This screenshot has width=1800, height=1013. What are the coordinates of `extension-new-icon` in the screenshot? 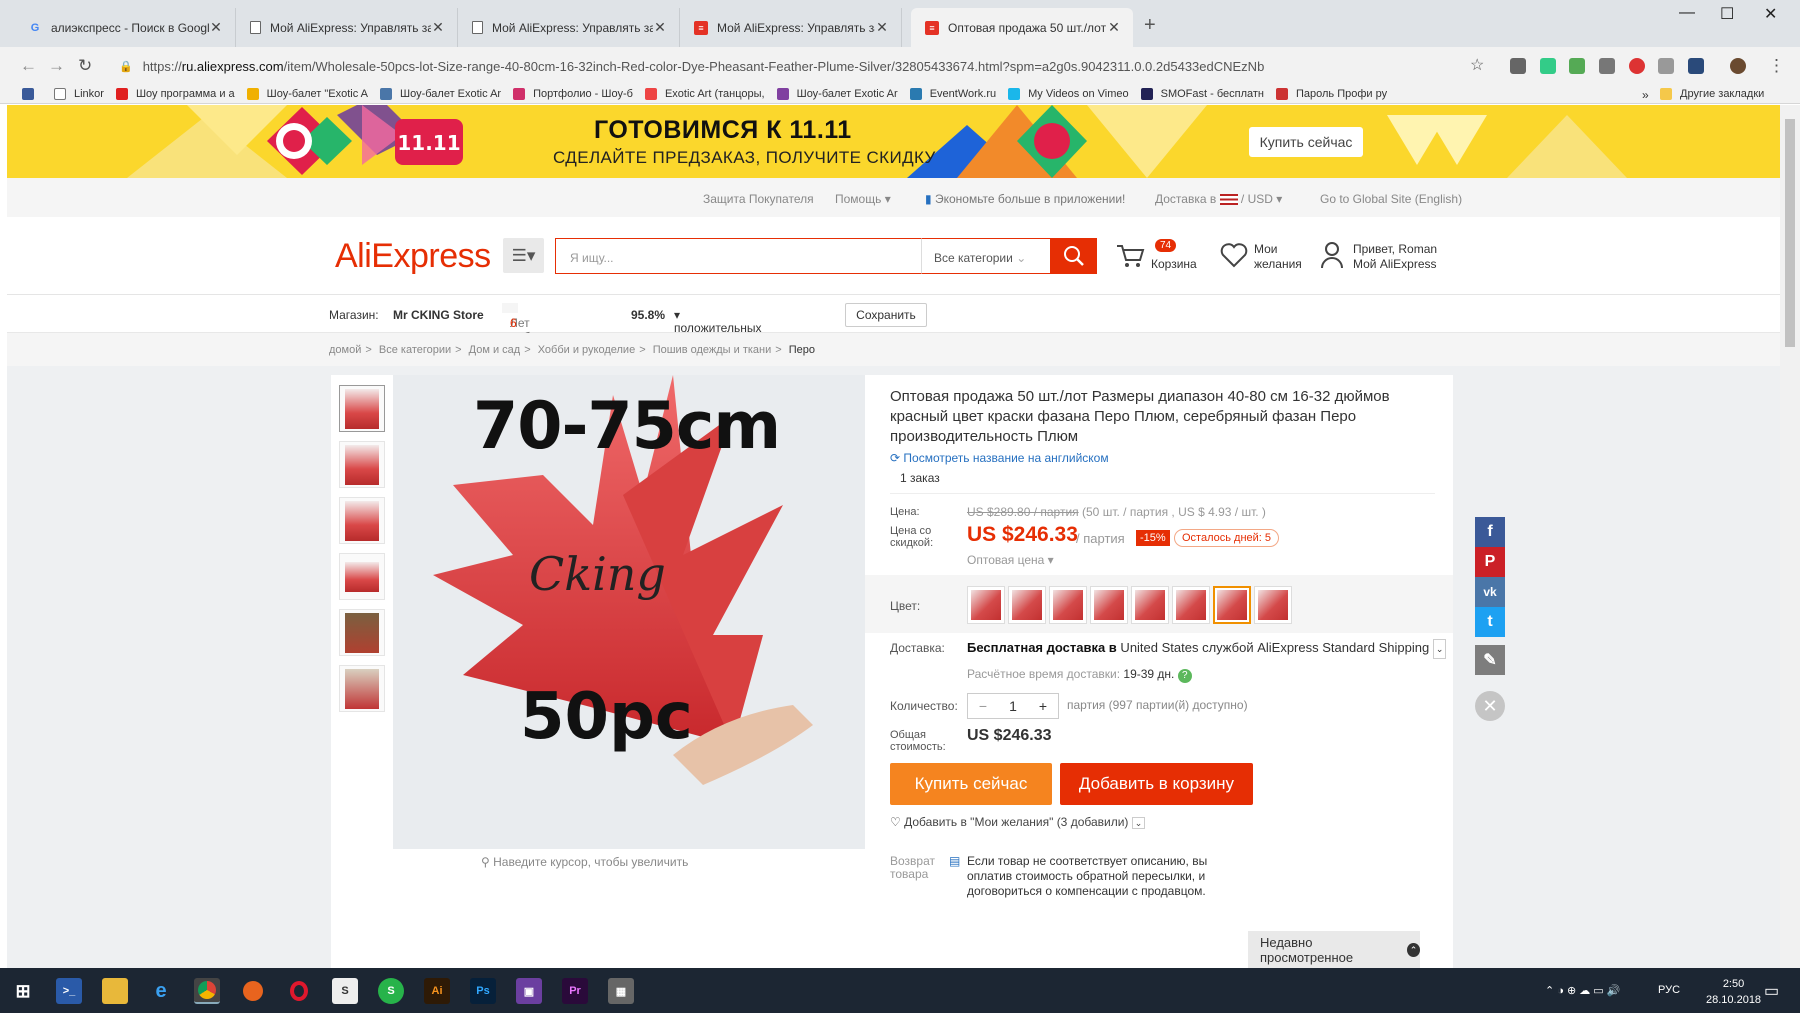 It's located at (1577, 66).